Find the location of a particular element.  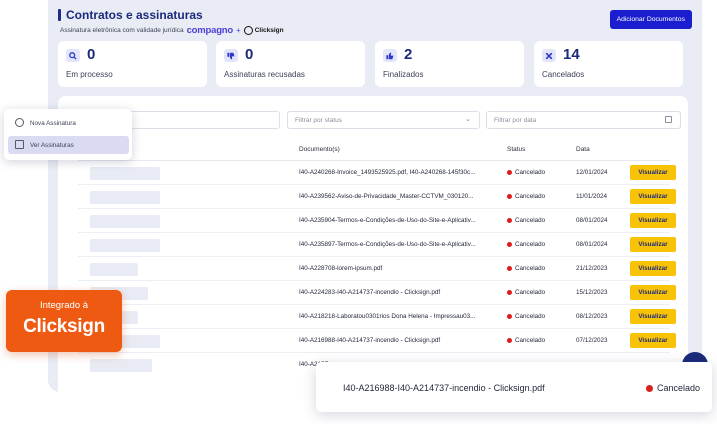

status-filter-select: Filtrar por status ⌄ is located at coordinates (383, 120).